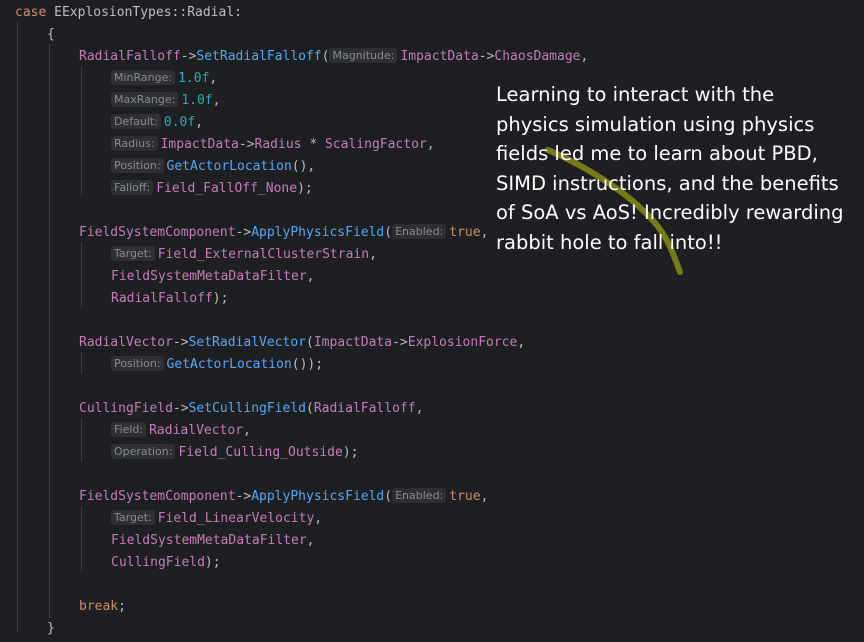 This screenshot has height=642, width=864. Describe the element at coordinates (609, 242) in the screenshot. I see `caption-line: rabbit hole to fall into!!` at that location.